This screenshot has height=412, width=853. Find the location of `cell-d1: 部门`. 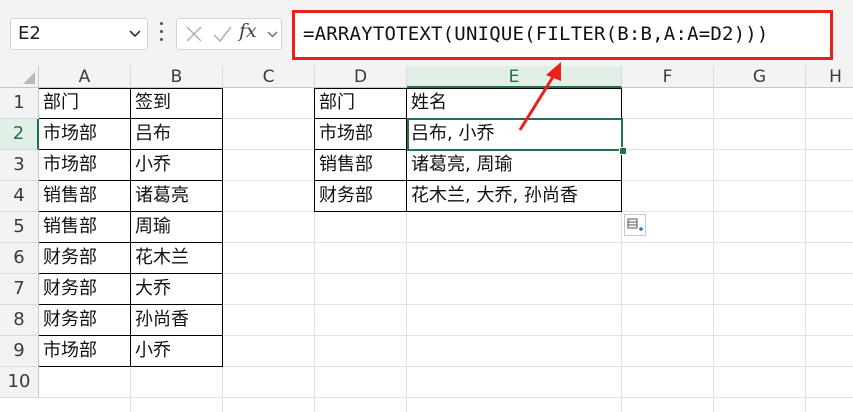

cell-d1: 部门 is located at coordinates (361, 103).